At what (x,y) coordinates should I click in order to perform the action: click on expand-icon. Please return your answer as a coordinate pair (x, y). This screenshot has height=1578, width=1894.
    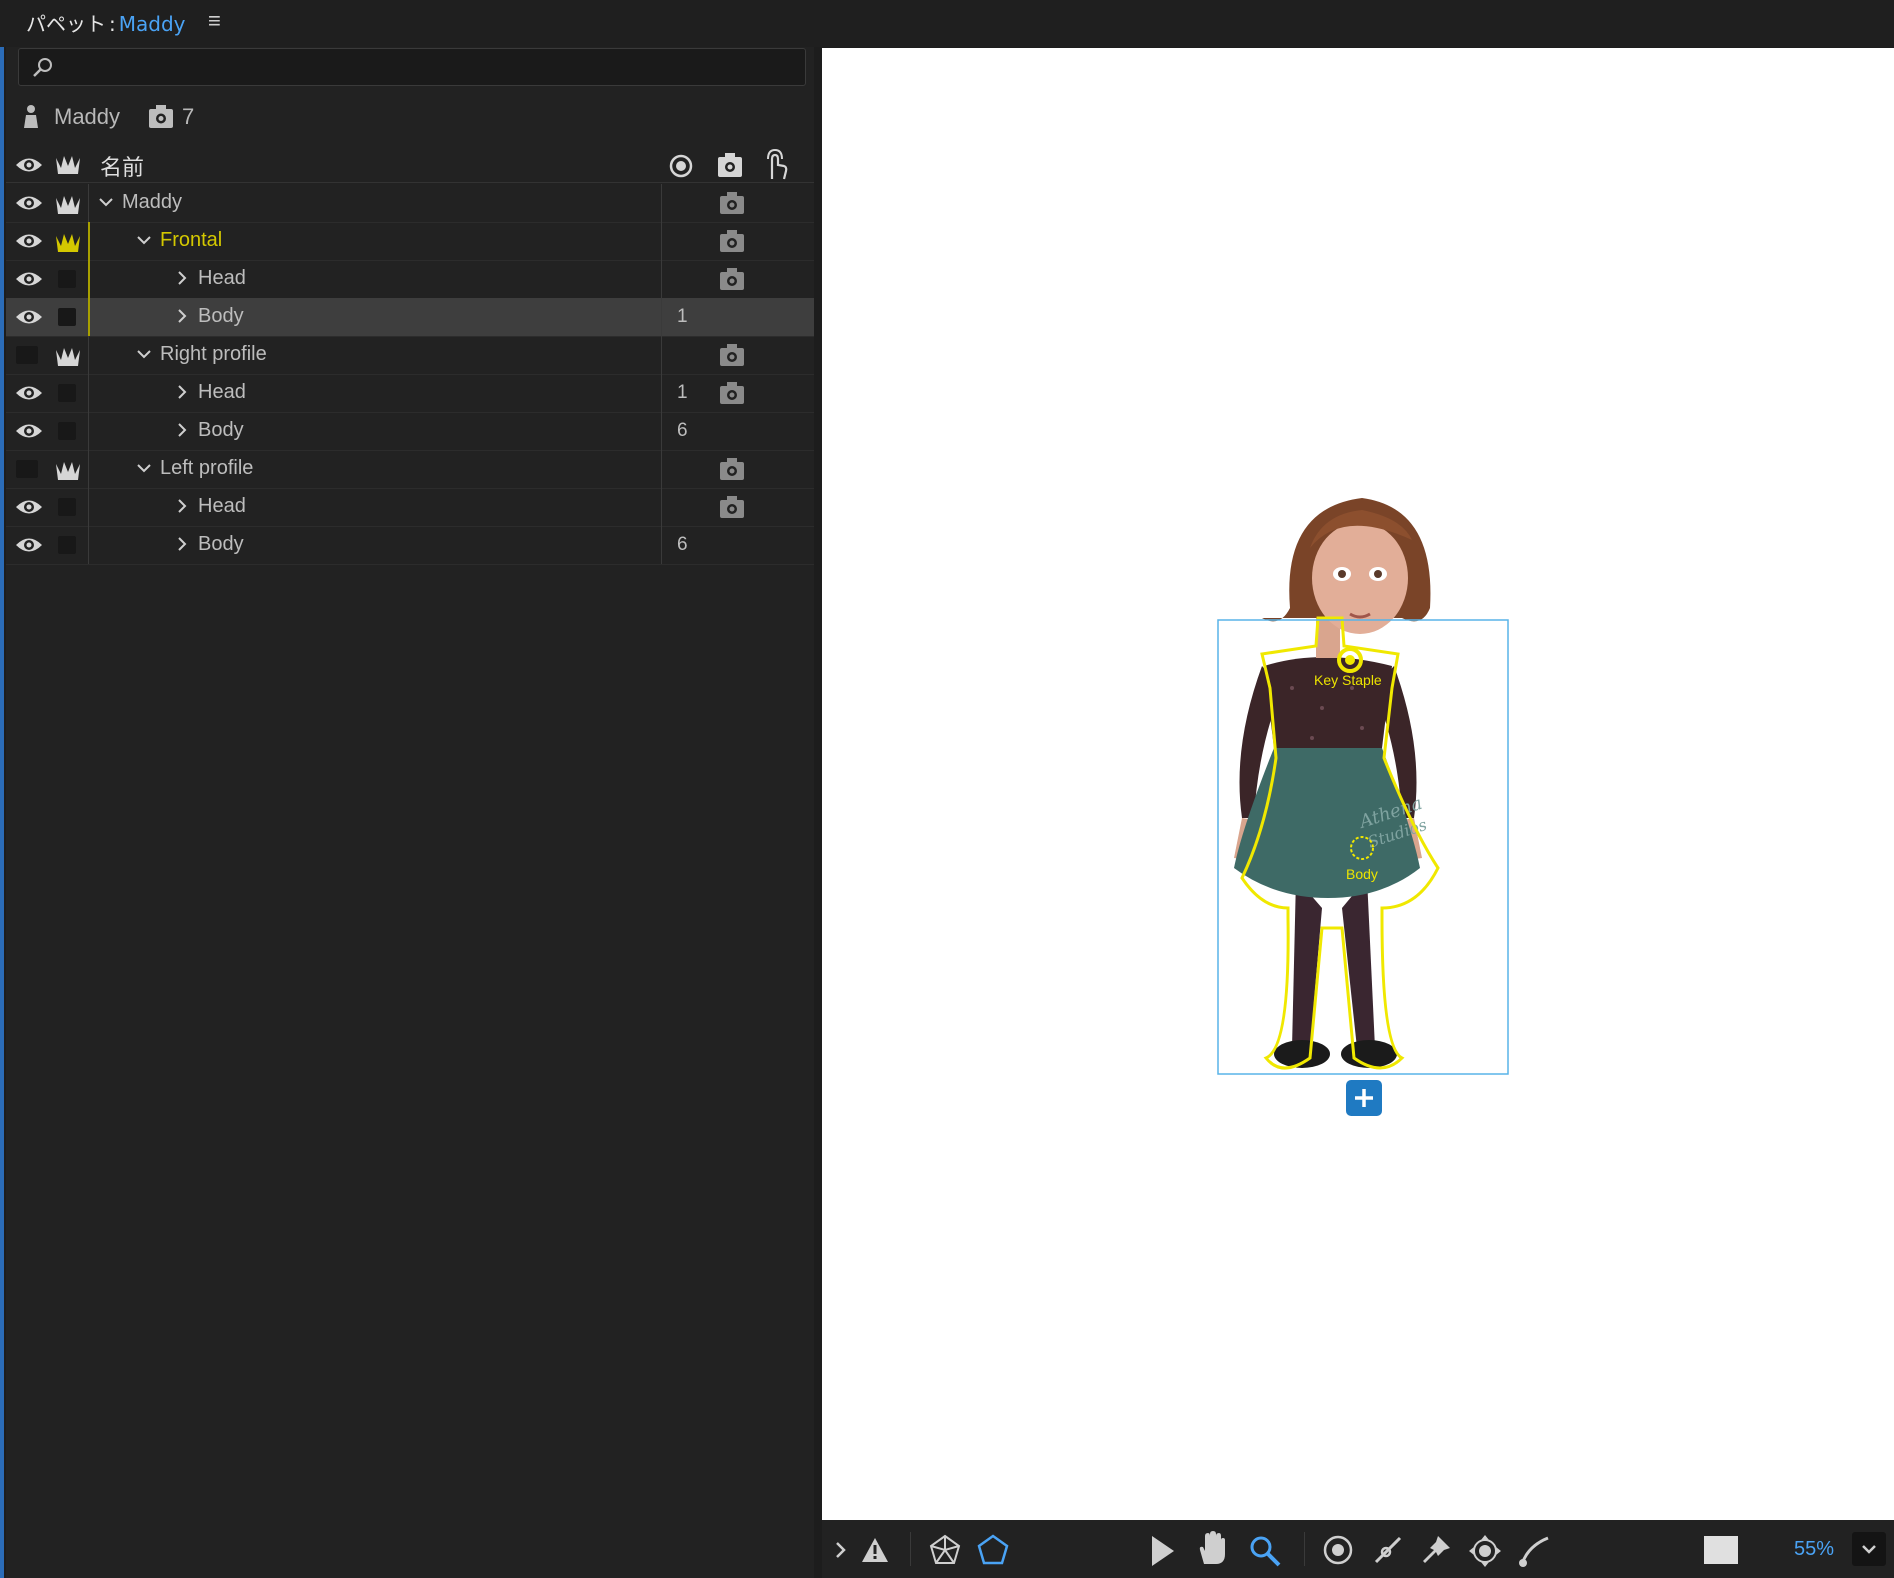
    Looking at the image, I should click on (841, 1550).